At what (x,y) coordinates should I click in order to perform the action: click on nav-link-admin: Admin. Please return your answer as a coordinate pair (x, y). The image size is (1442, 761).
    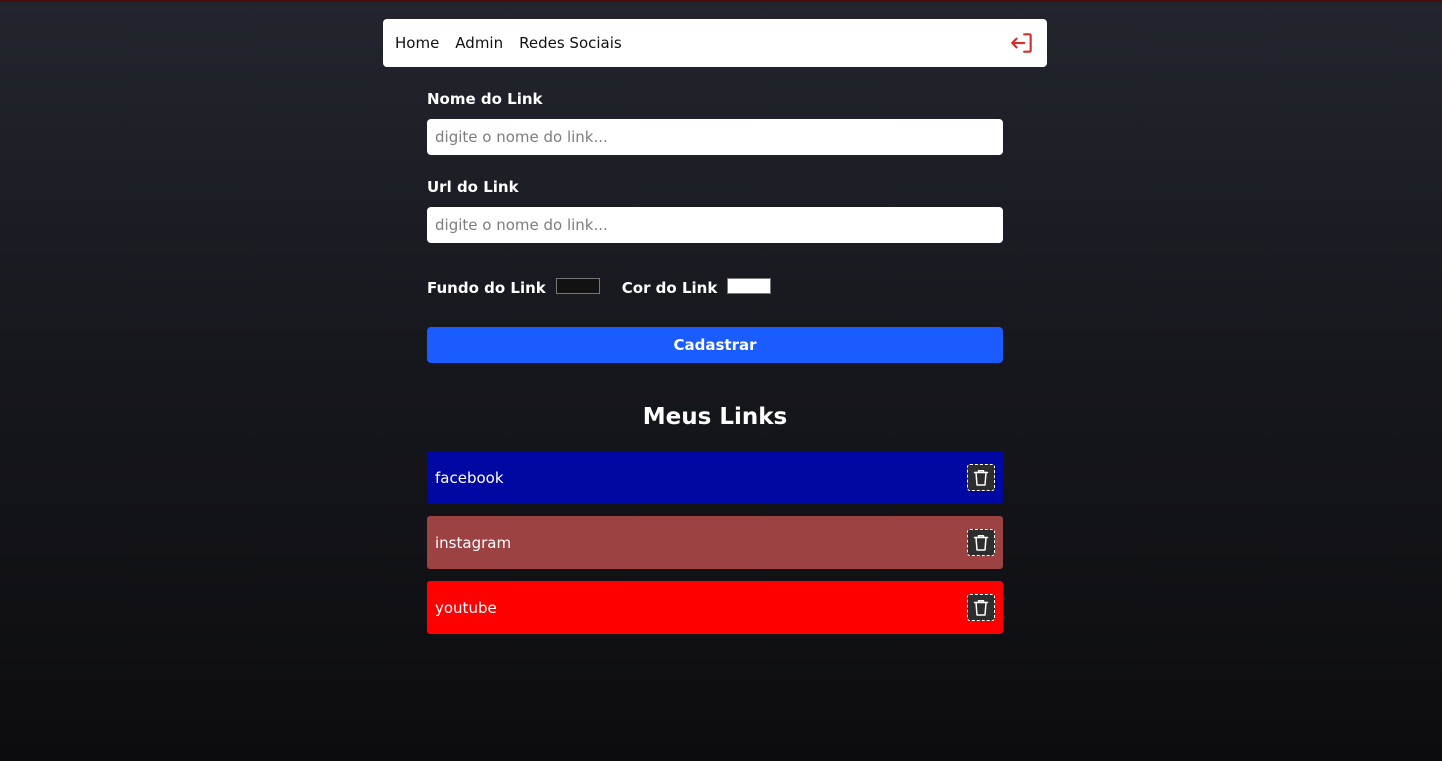
    Looking at the image, I should click on (479, 43).